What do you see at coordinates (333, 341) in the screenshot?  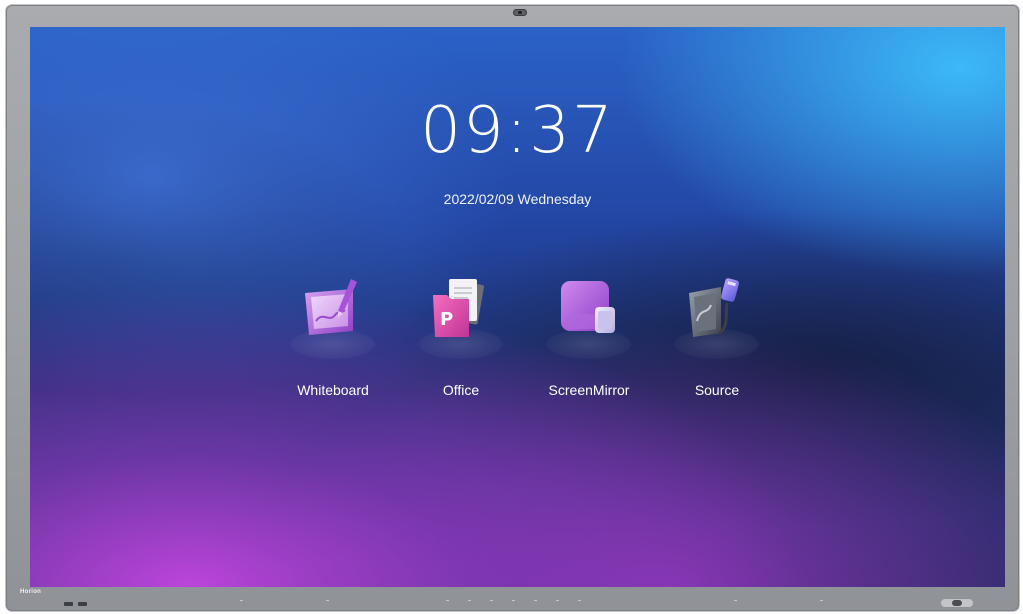 I see `app-whiteboard: Whiteboard` at bounding box center [333, 341].